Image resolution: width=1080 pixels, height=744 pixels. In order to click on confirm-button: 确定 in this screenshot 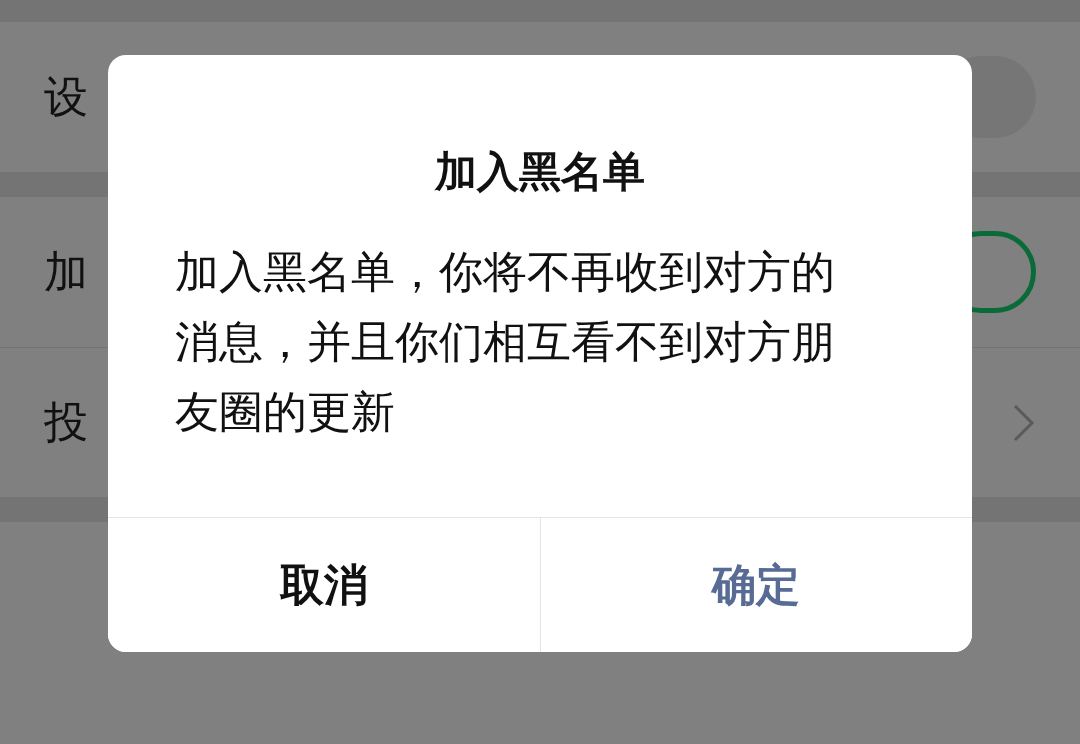, I will do `click(755, 585)`.